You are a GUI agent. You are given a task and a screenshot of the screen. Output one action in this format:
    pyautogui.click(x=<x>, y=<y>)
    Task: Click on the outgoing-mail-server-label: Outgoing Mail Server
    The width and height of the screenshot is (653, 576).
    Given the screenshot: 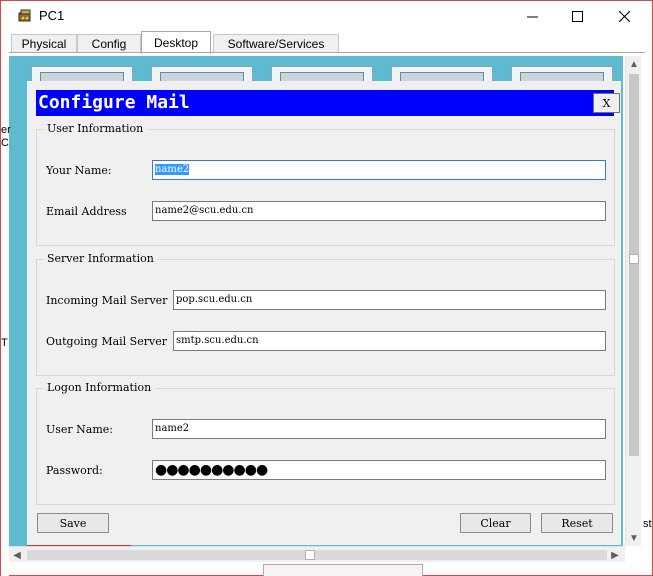 What is the action you would take?
    pyautogui.click(x=106, y=341)
    